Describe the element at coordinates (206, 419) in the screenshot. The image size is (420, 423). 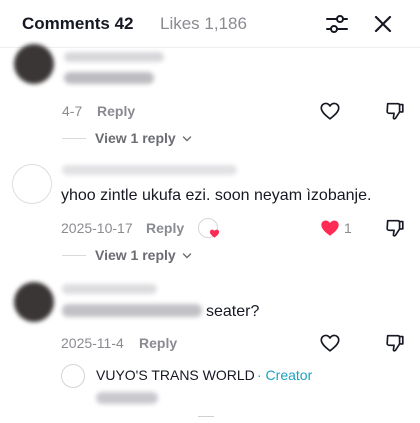
I see `partial-icon-row` at that location.